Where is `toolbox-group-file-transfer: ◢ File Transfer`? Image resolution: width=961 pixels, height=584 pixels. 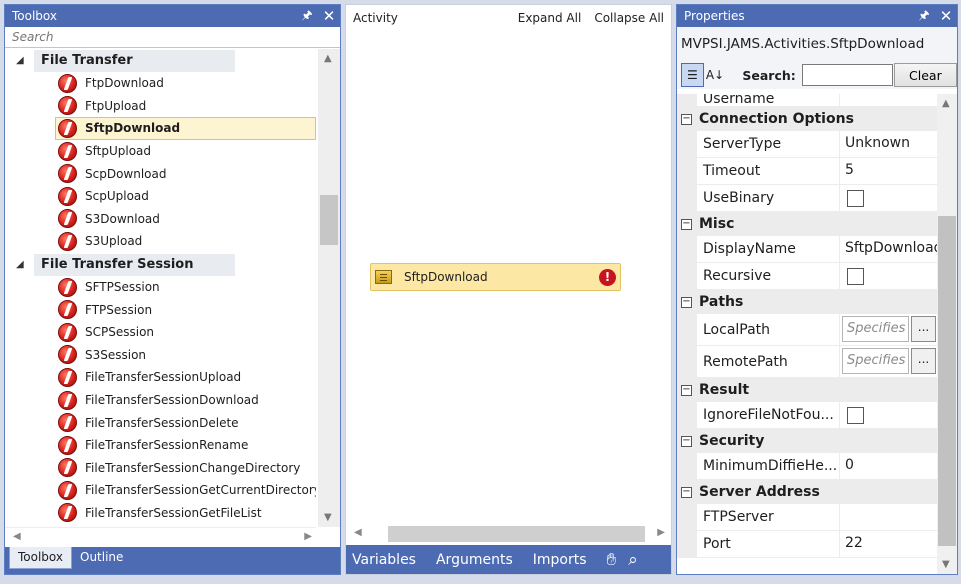 toolbox-group-file-transfer: ◢ File Transfer is located at coordinates (160, 61).